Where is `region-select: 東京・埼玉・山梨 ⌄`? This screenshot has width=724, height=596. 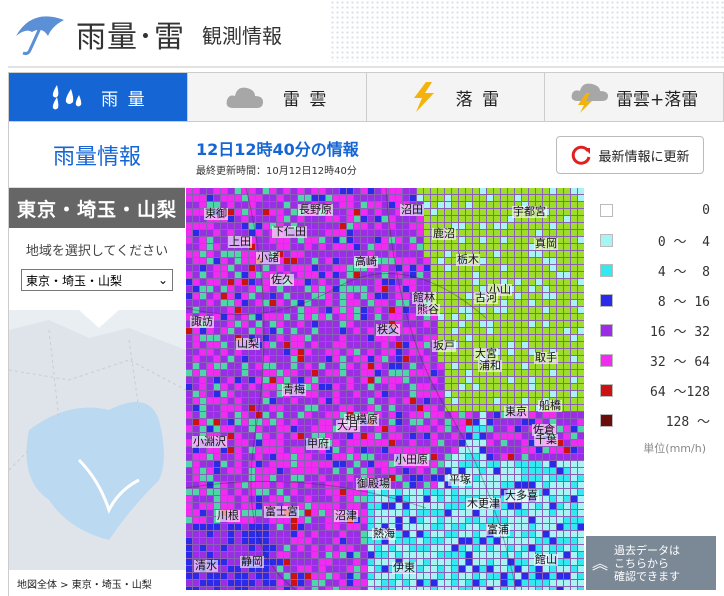 region-select: 東京・埼玉・山梨 ⌄ is located at coordinates (97, 280).